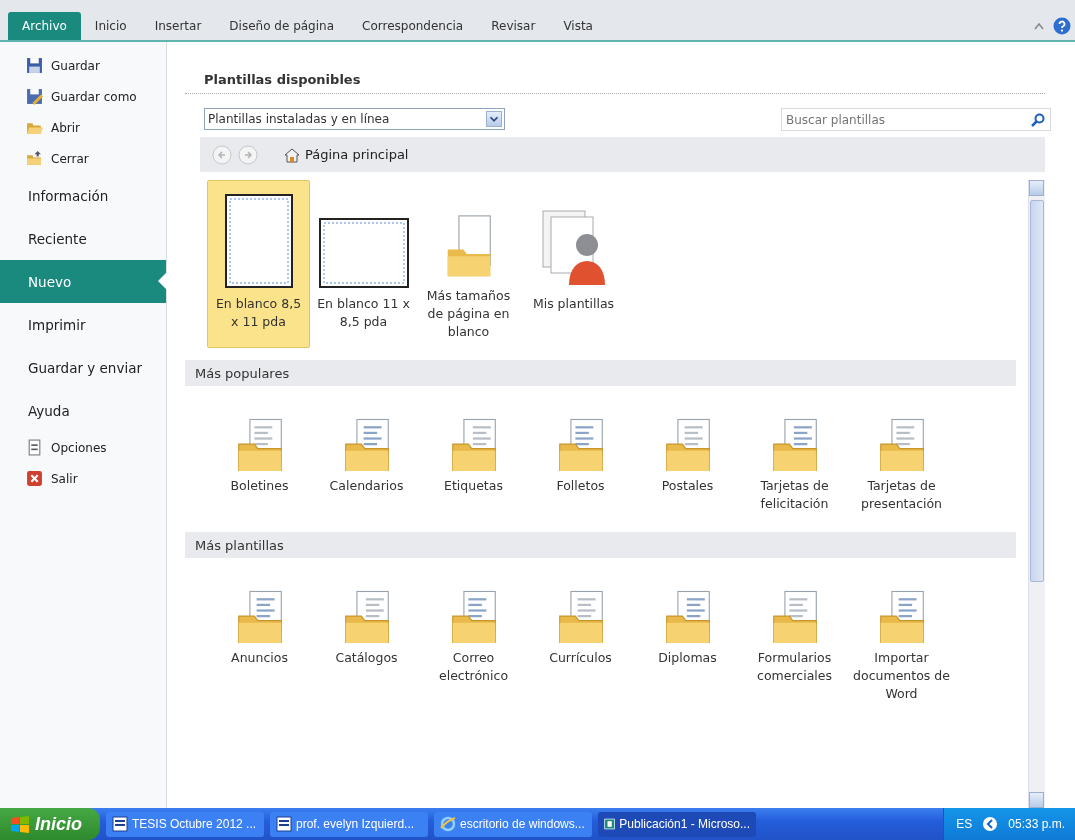 Image resolution: width=1075 pixels, height=840 pixels. What do you see at coordinates (990, 824) in the screenshot?
I see `expand-tray-icon` at bounding box center [990, 824].